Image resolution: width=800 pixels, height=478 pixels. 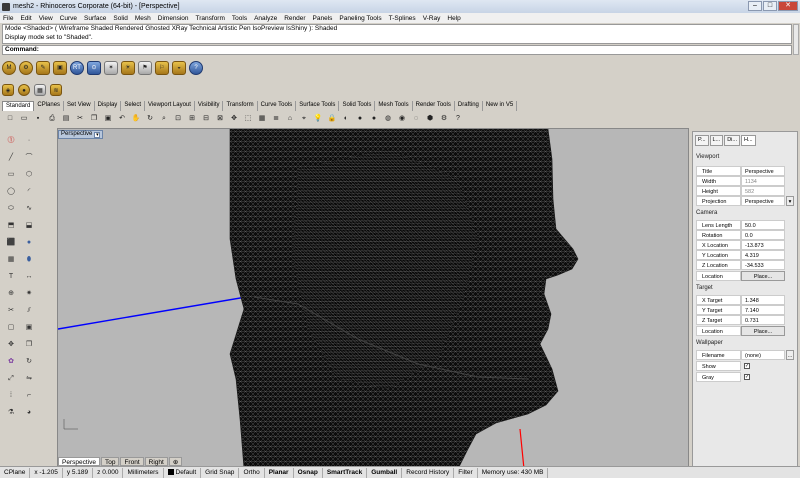 What do you see at coordinates (24, 119) in the screenshot?
I see `open-icon: ▭` at bounding box center [24, 119].